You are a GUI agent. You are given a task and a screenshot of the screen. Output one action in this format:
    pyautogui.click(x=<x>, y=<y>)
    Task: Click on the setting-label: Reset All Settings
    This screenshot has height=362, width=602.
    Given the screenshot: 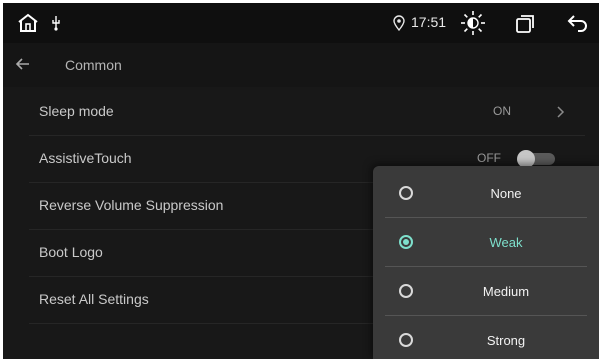 What is the action you would take?
    pyautogui.click(x=94, y=299)
    